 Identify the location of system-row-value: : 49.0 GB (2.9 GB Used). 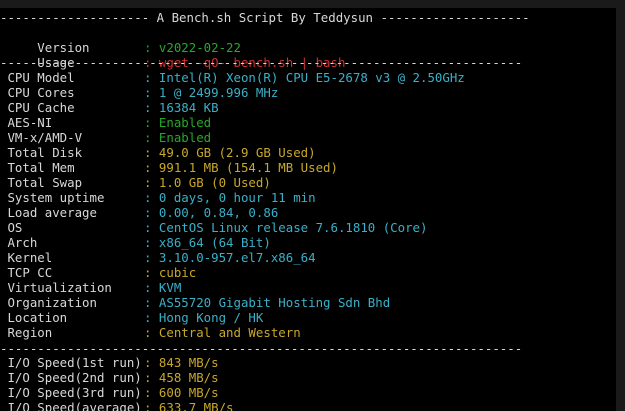
(230, 152).